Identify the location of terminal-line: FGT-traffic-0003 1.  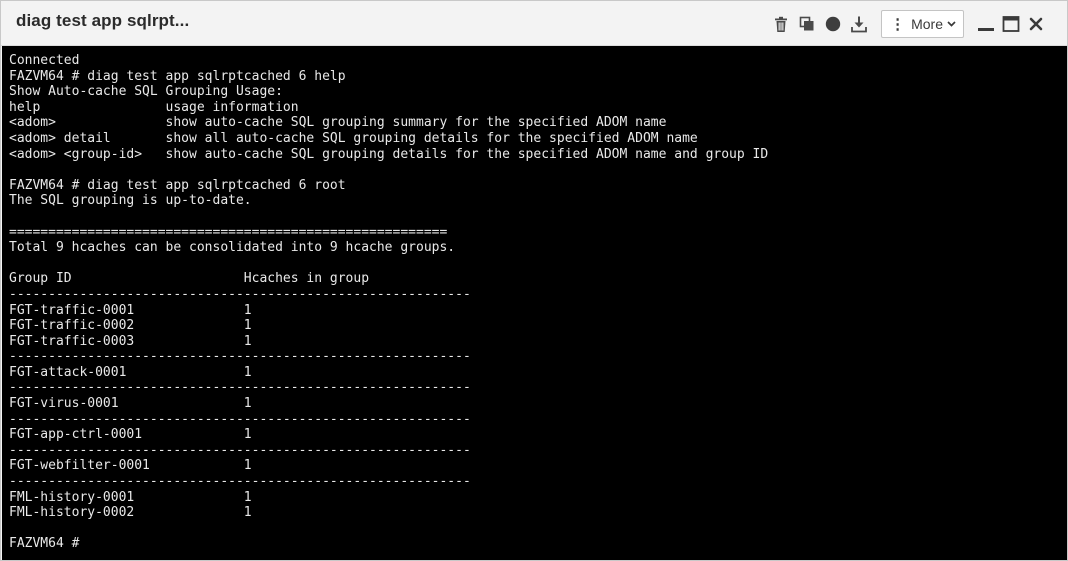
(130, 341).